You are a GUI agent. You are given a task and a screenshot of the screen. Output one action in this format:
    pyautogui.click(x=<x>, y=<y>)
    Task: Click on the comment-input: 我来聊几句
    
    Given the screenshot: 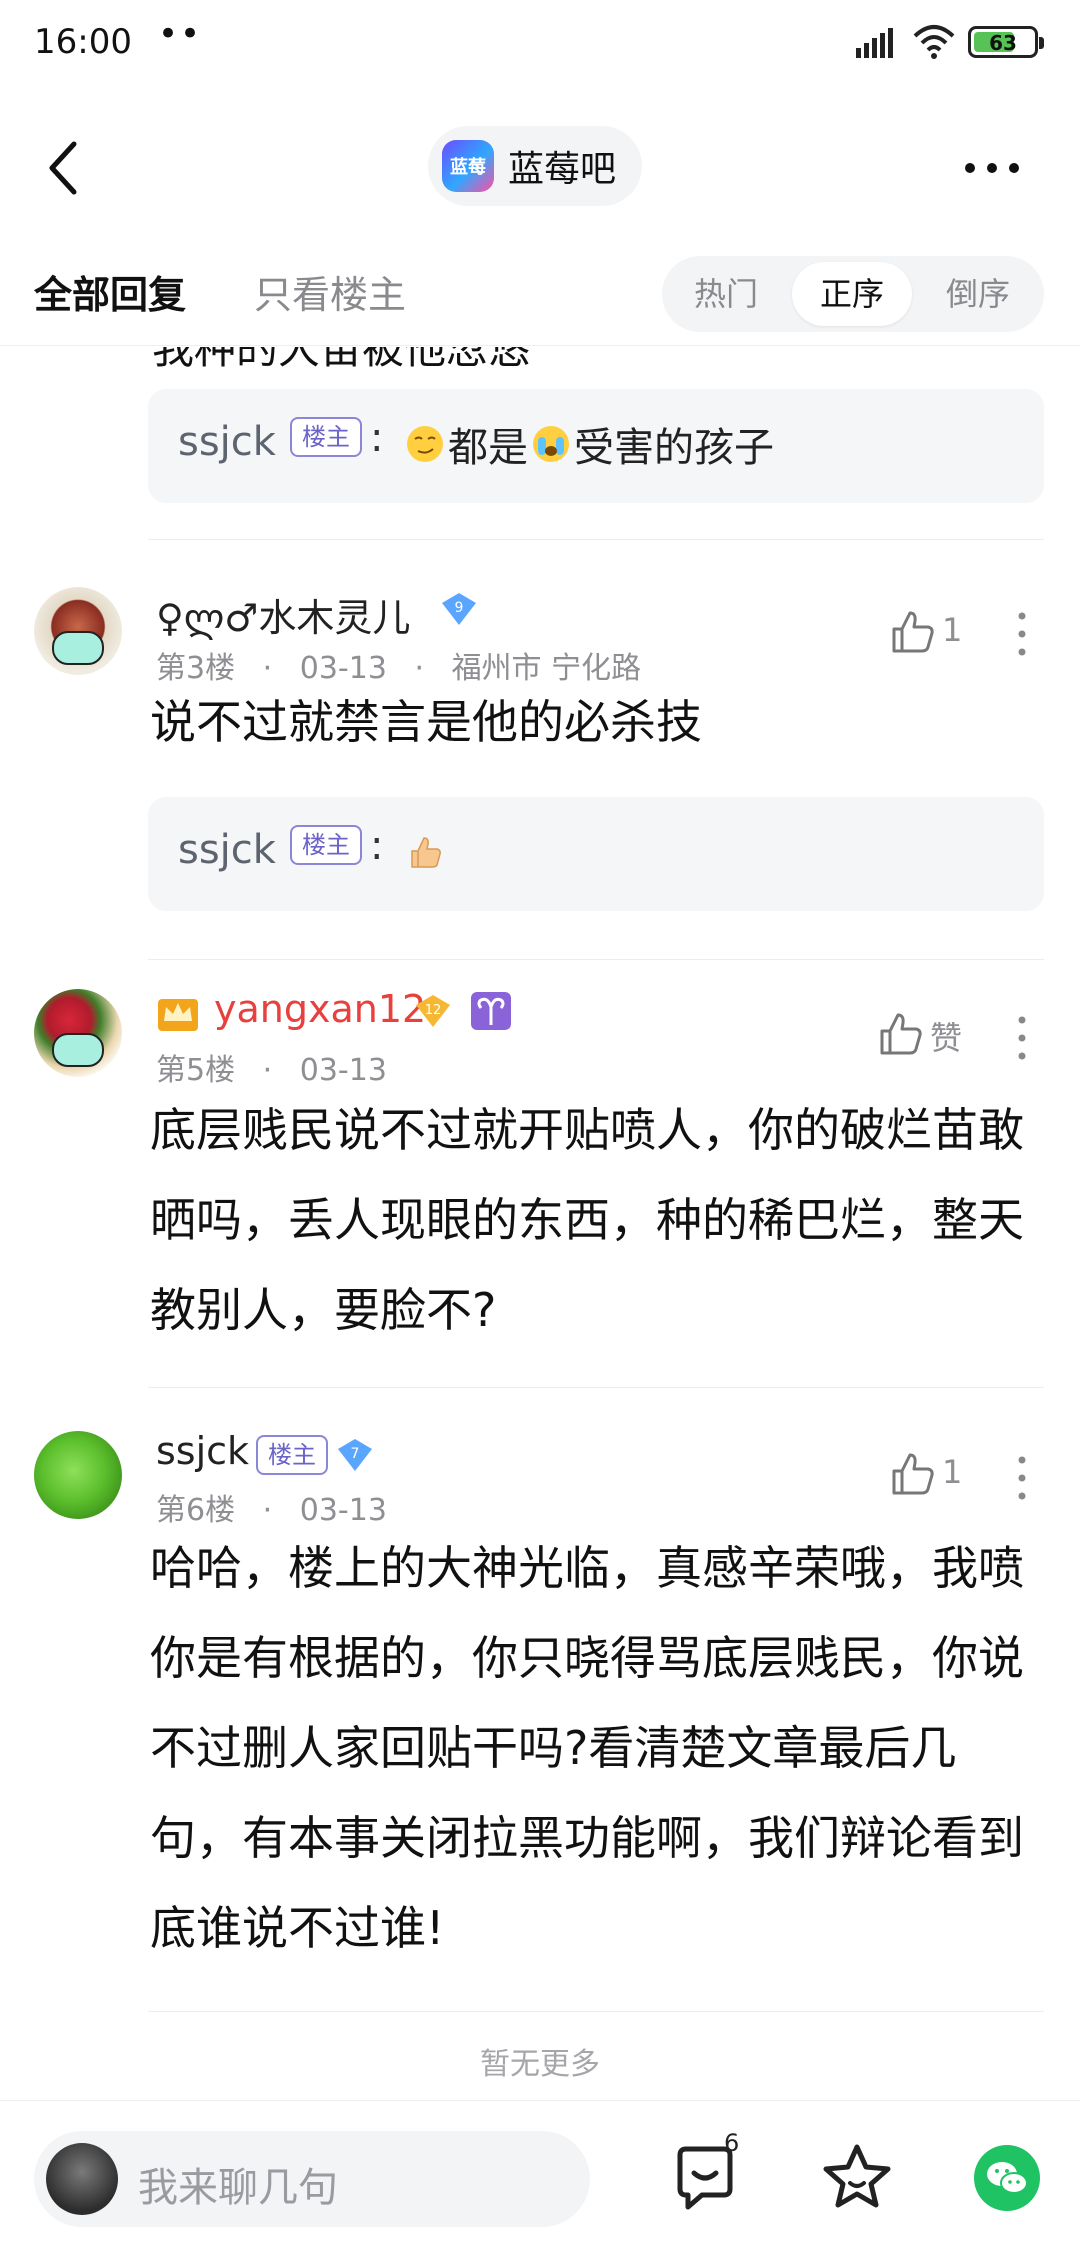 What is the action you would take?
    pyautogui.click(x=312, y=2179)
    